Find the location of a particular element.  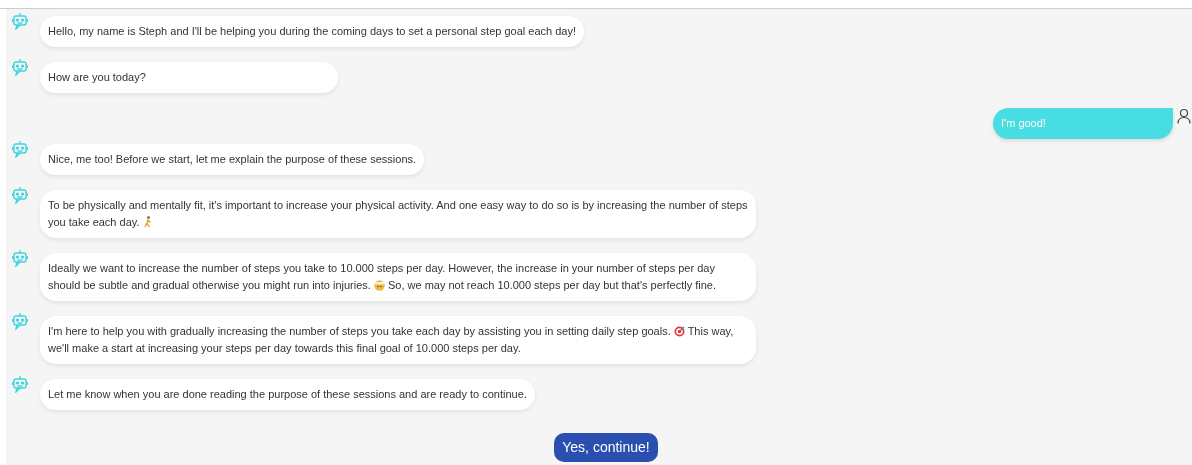

target-icon is located at coordinates (679, 331).